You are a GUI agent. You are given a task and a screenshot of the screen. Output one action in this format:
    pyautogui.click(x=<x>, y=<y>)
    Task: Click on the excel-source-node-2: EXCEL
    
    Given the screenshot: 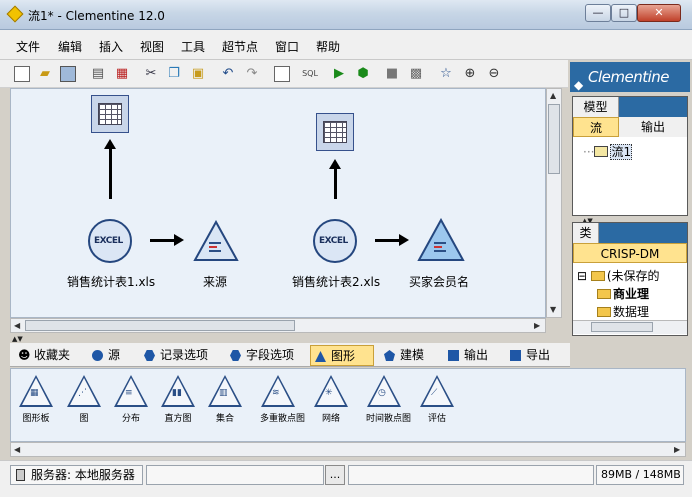 What is the action you would take?
    pyautogui.click(x=335, y=241)
    